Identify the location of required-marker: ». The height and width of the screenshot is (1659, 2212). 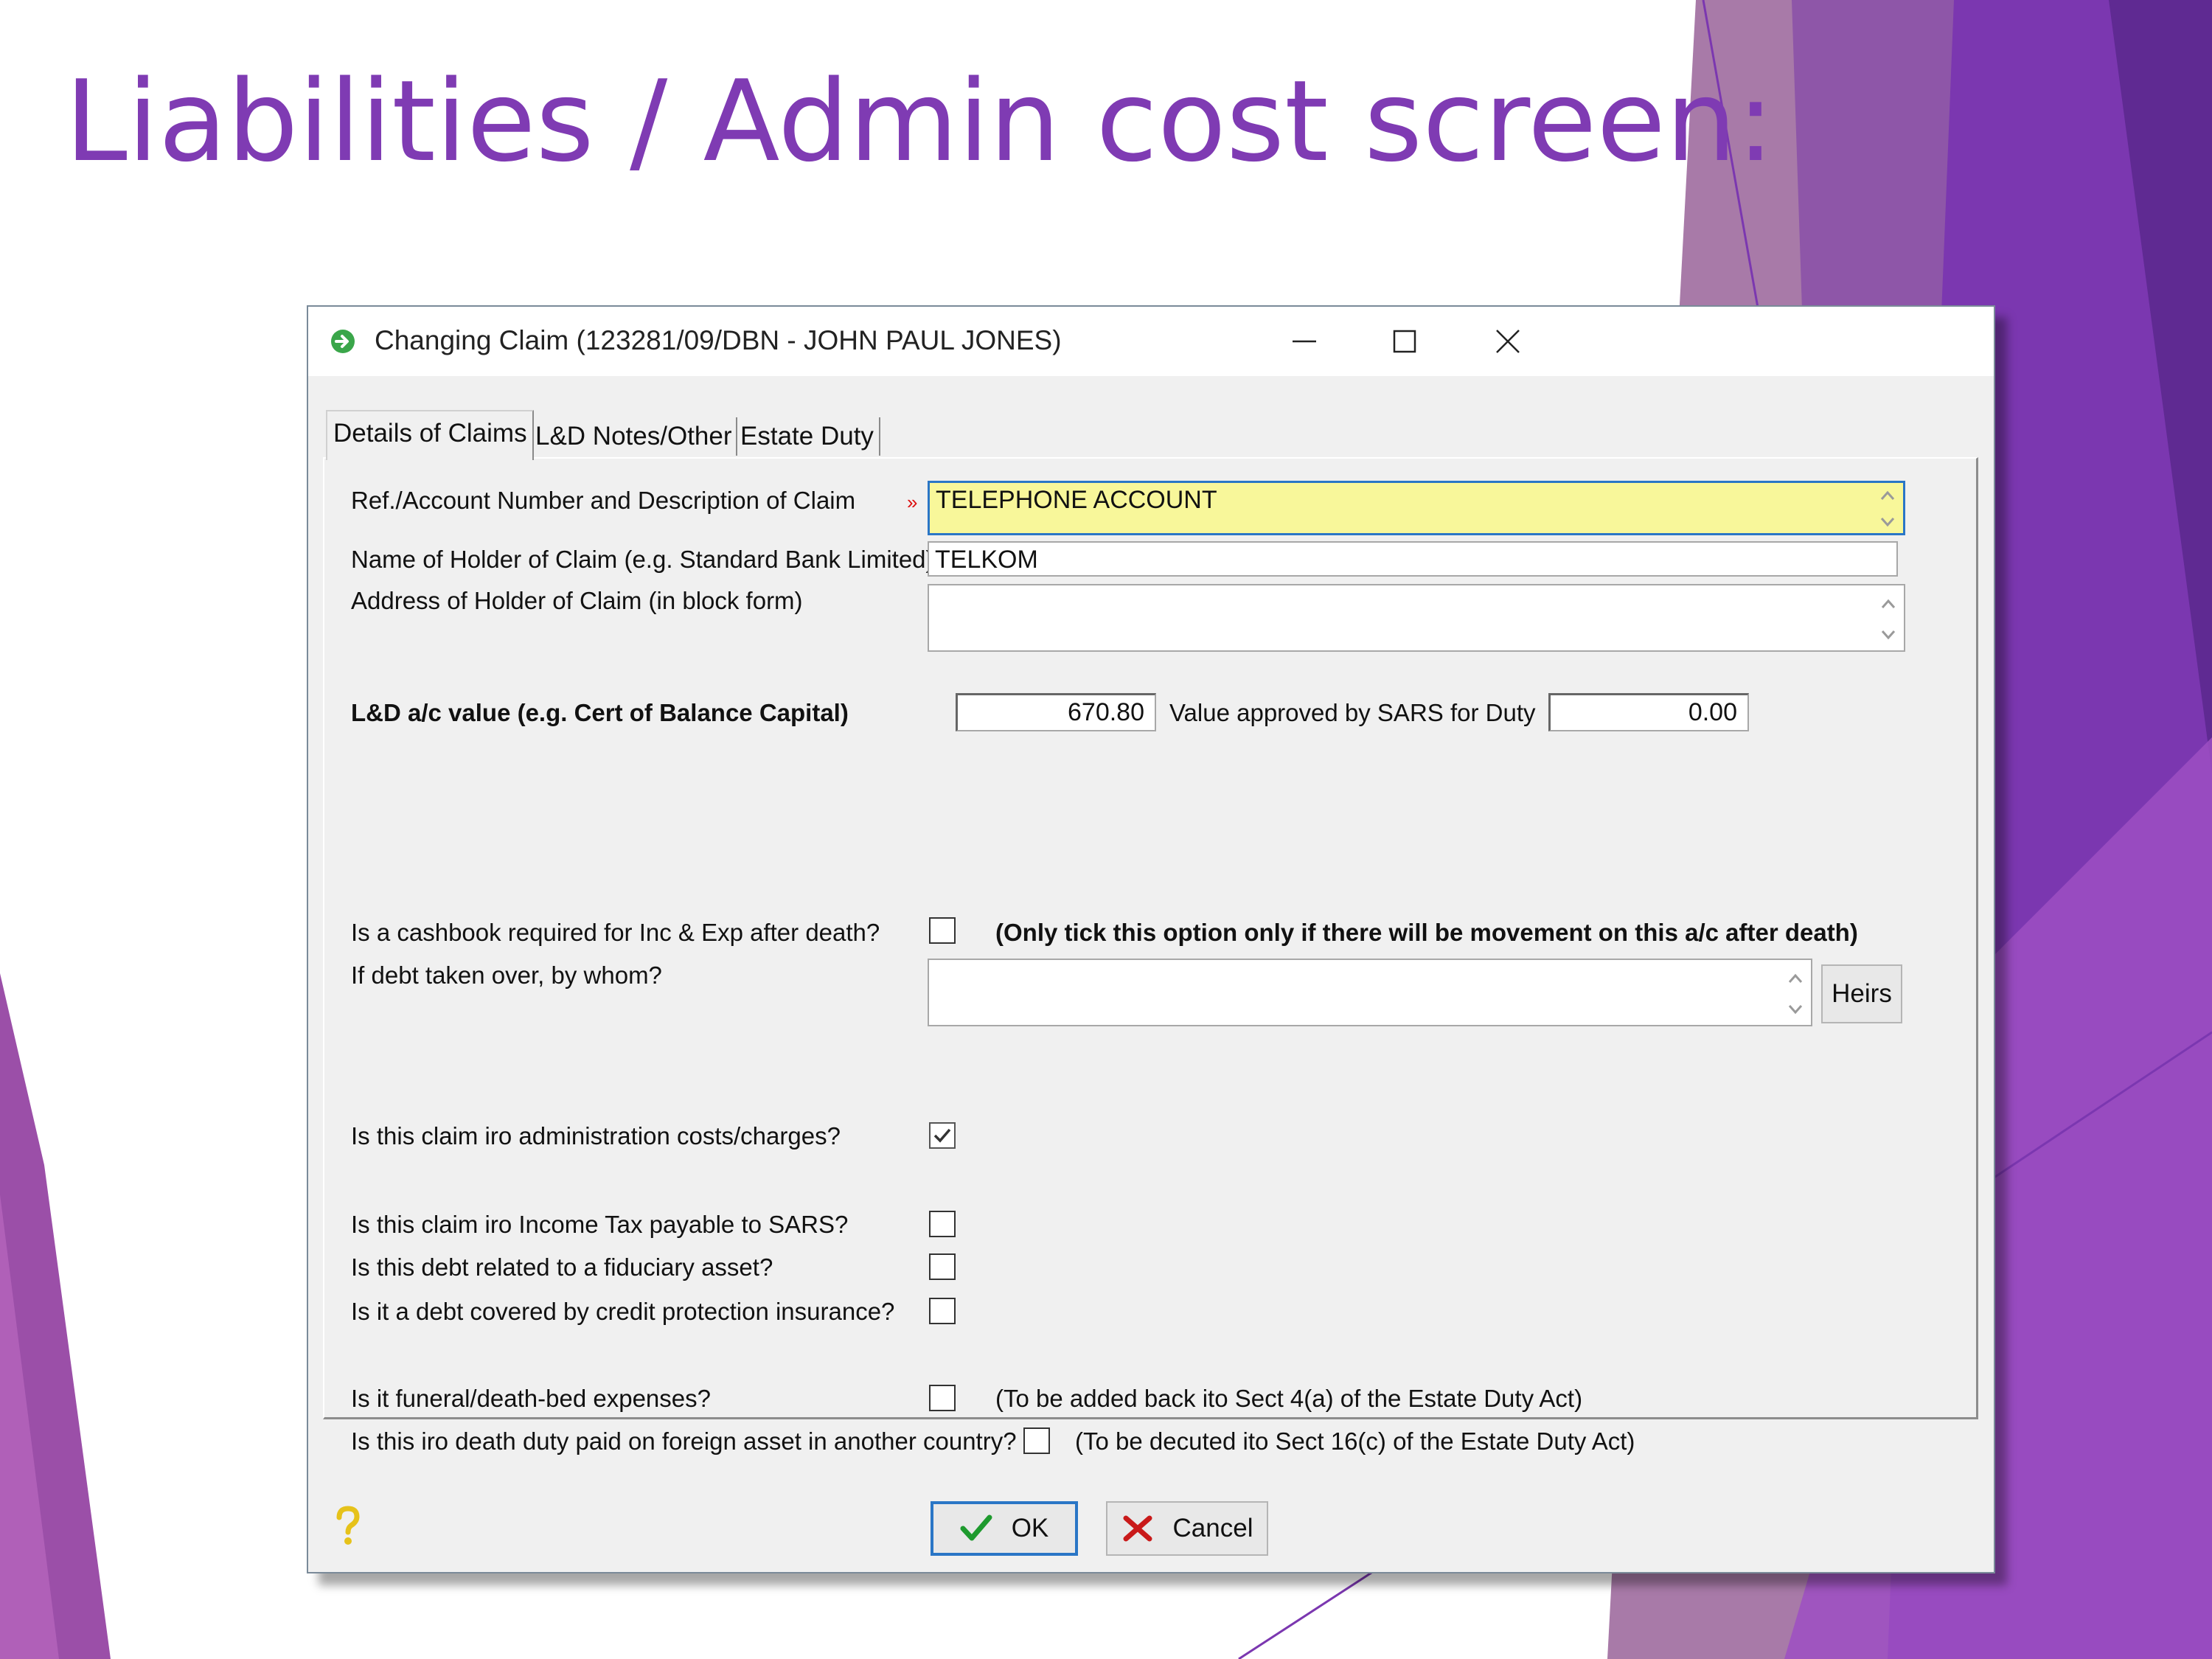
(912, 502).